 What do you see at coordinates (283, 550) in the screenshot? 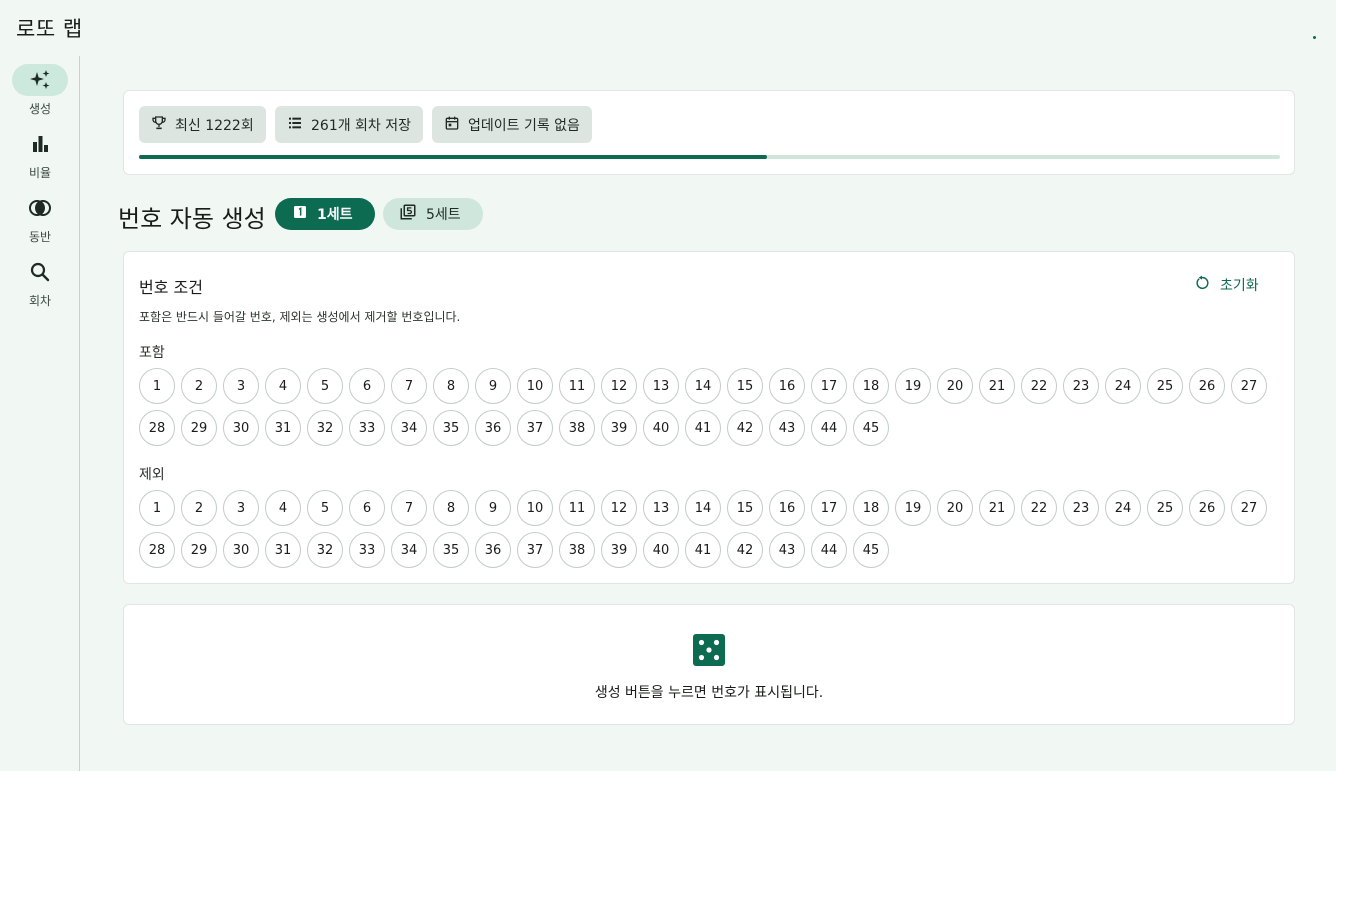
I see `exclude-number-31: 31` at bounding box center [283, 550].